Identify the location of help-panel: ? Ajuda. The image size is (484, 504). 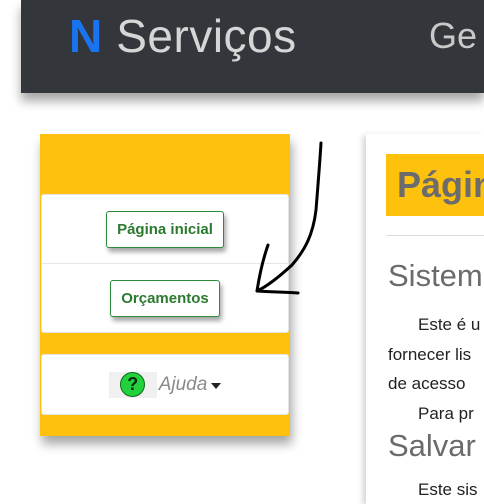
(165, 384).